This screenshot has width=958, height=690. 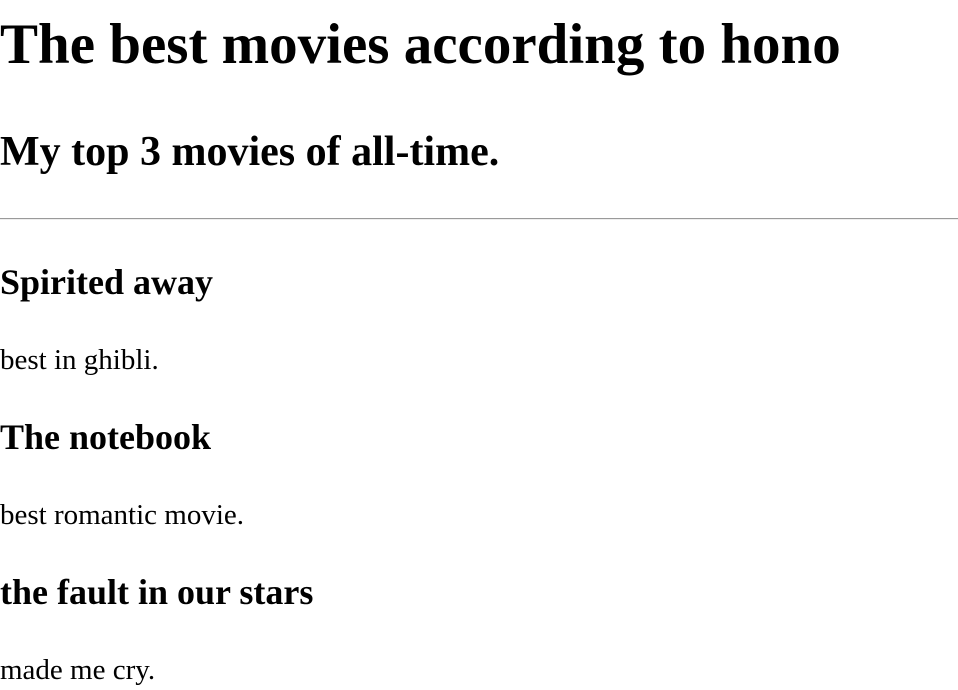 I want to click on movie-title: the fault in our stars, so click(x=157, y=592).